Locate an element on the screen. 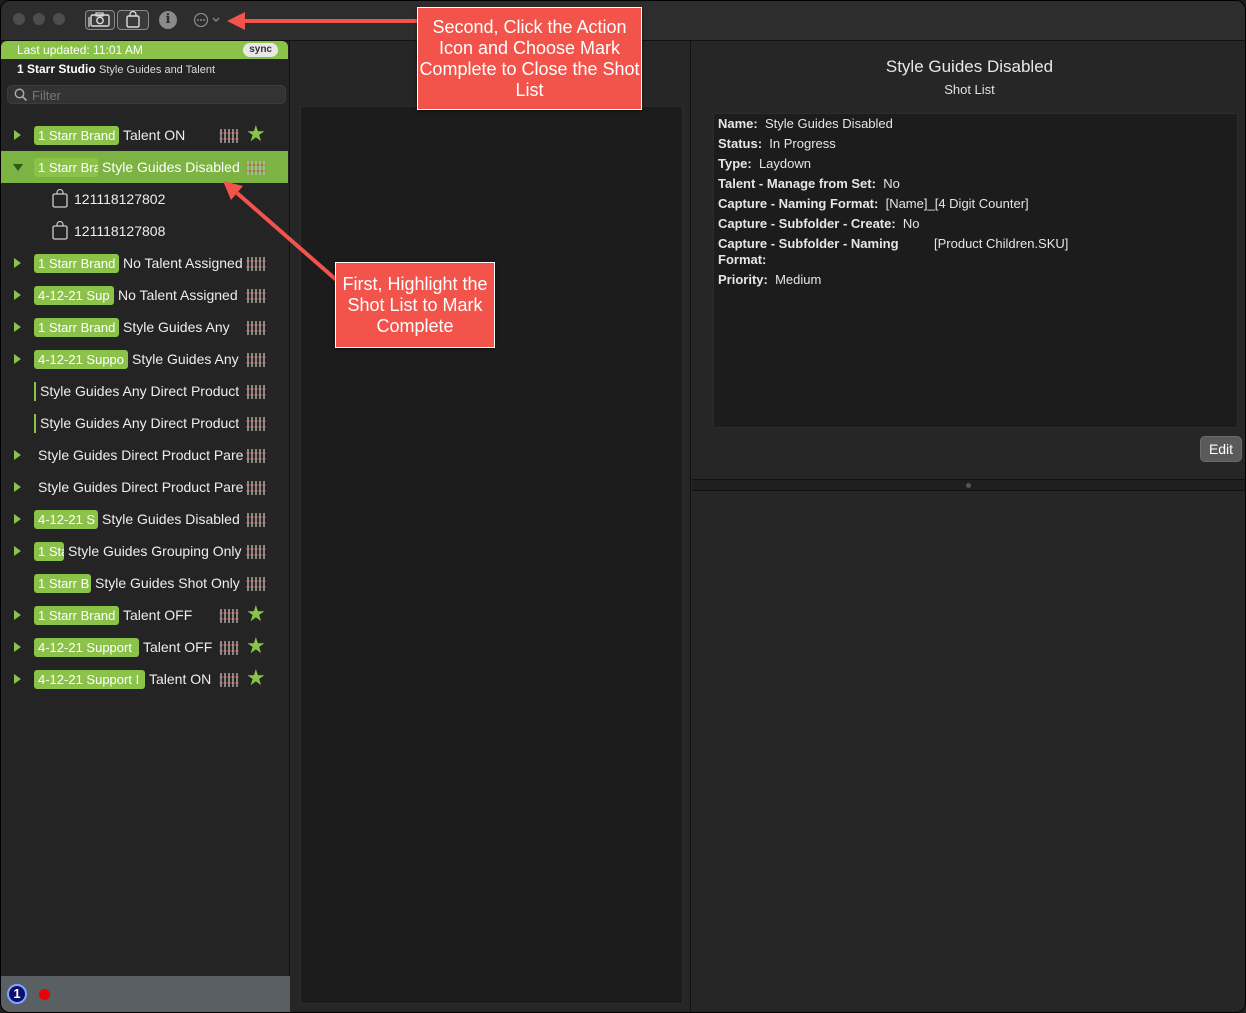  splitter-handle-icon is located at coordinates (968, 485).